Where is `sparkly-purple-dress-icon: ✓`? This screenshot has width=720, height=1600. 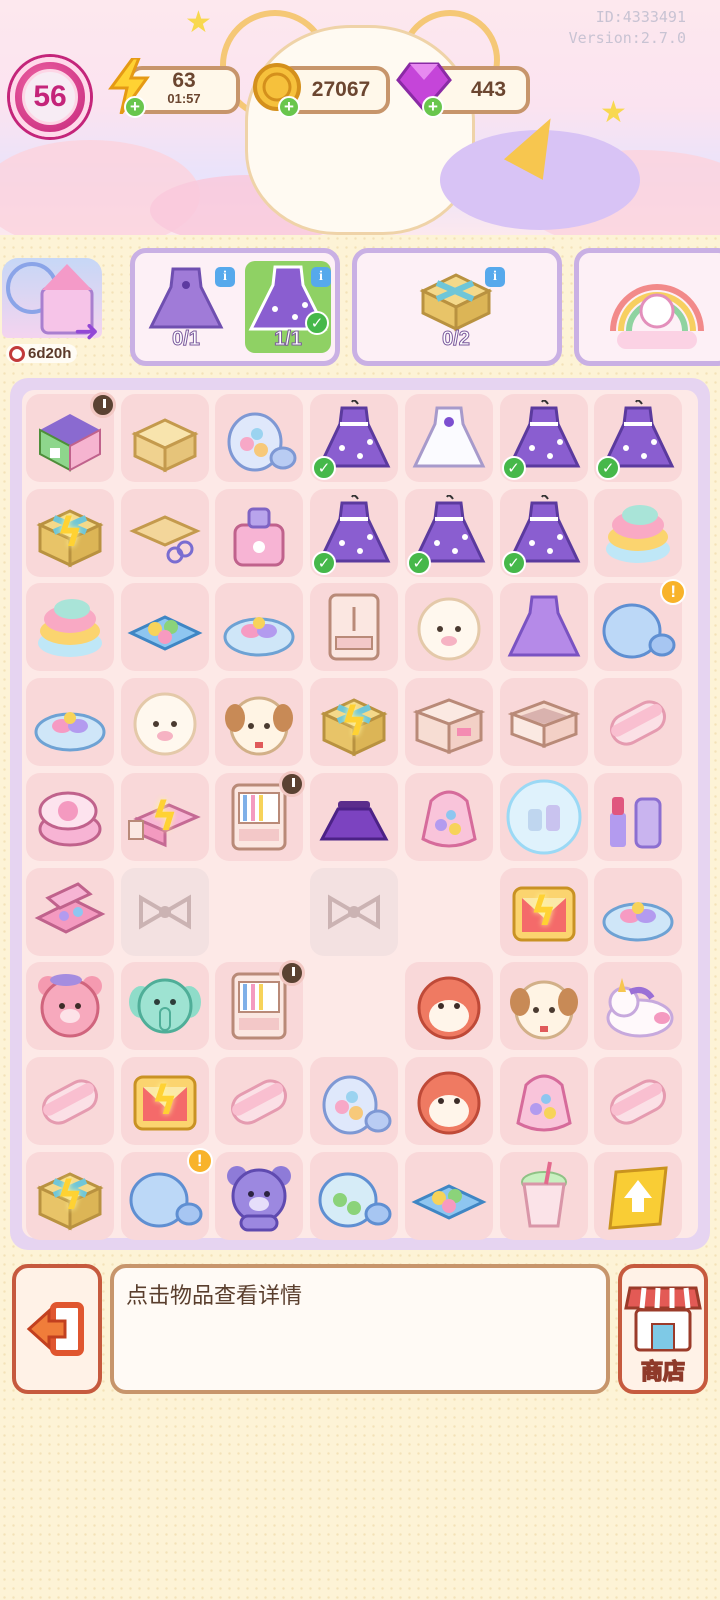 sparkly-purple-dress-icon: ✓ is located at coordinates (446, 534).